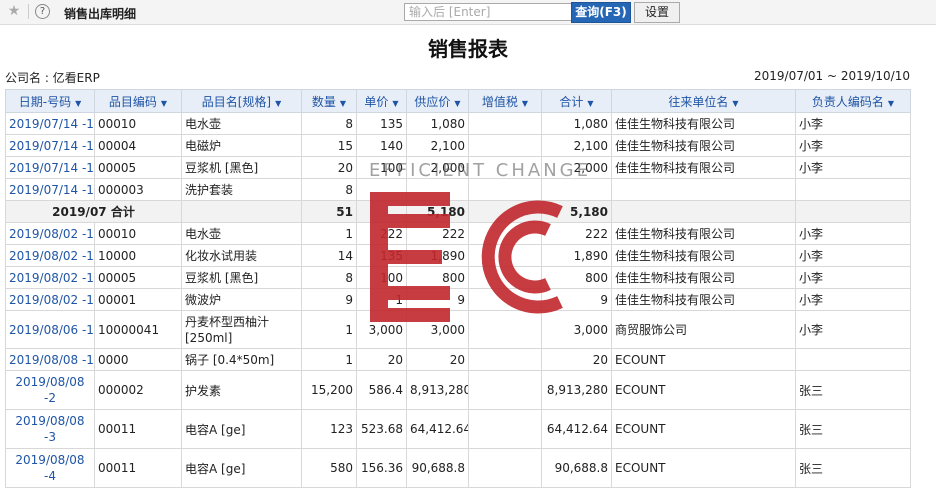  I want to click on column-header: 数量 ▼, so click(329, 101).